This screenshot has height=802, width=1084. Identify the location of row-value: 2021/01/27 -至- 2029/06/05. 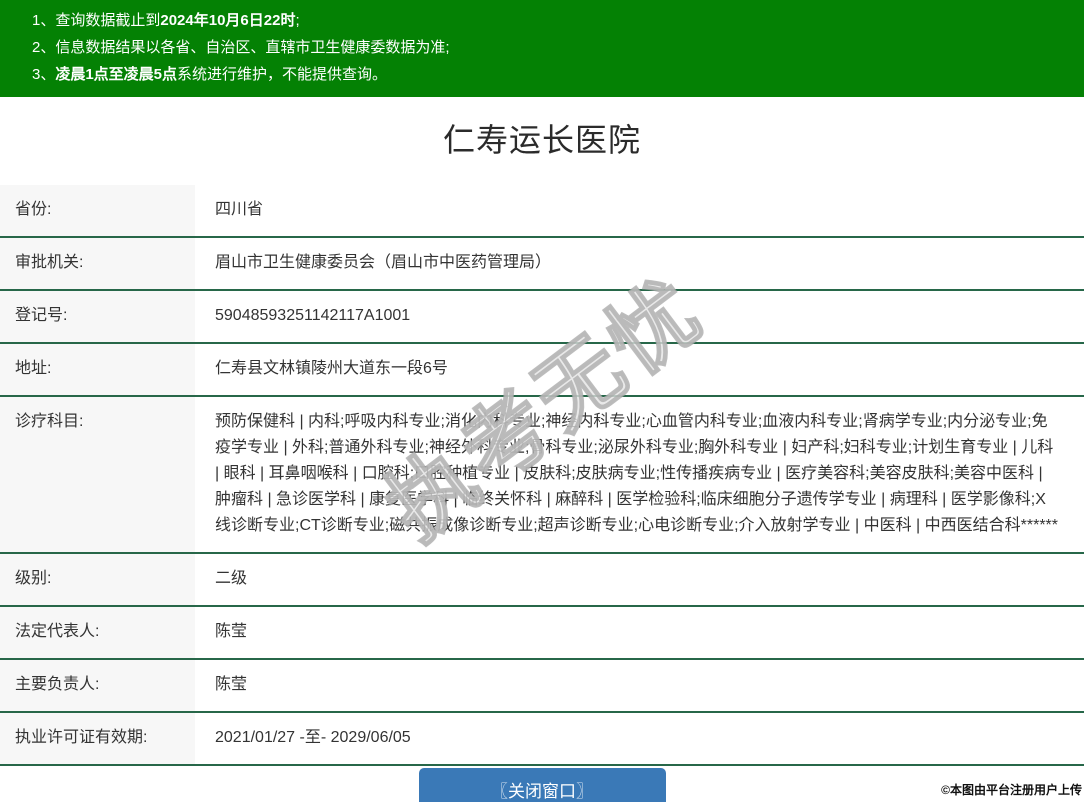
(313, 737).